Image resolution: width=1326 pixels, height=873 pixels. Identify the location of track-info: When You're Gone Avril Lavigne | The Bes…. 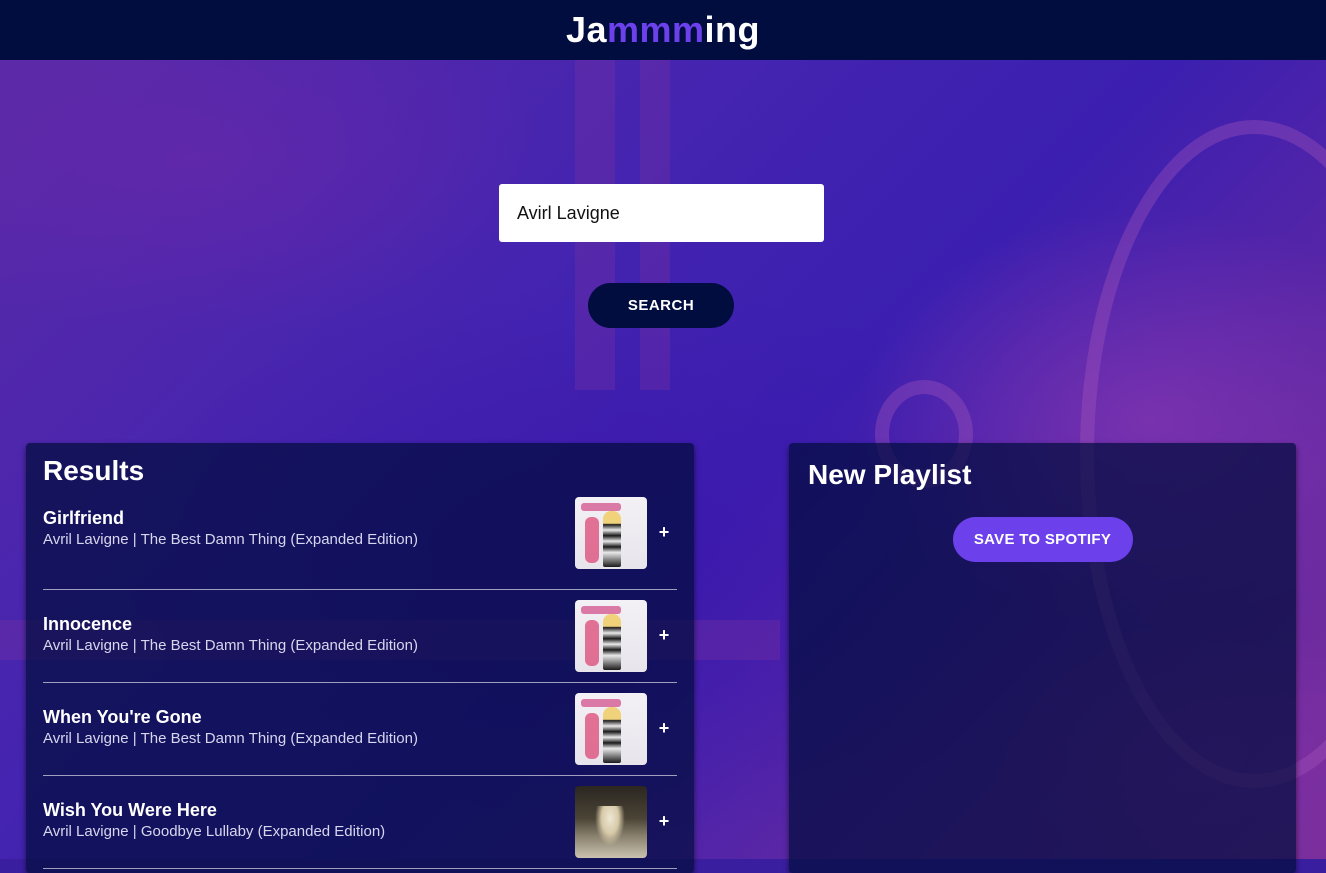
(230, 727).